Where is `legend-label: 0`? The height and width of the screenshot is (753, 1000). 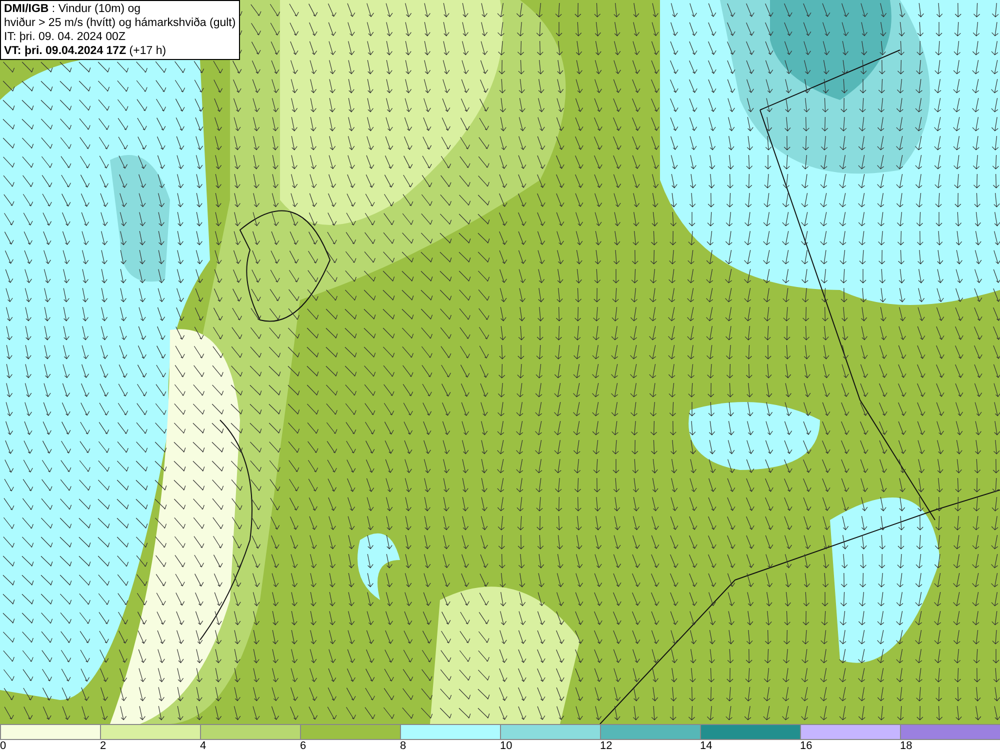
legend-label: 0 is located at coordinates (3, 746).